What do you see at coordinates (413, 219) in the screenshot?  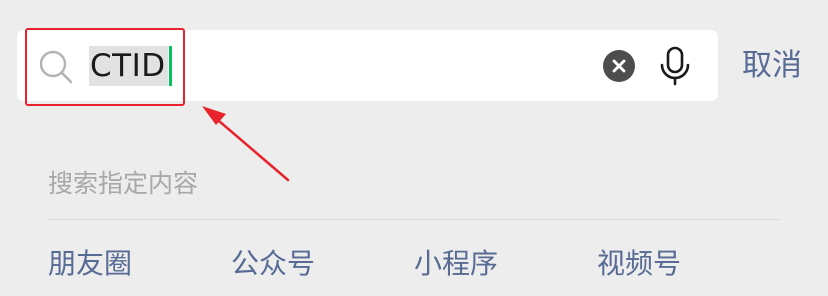 I see `divider` at bounding box center [413, 219].